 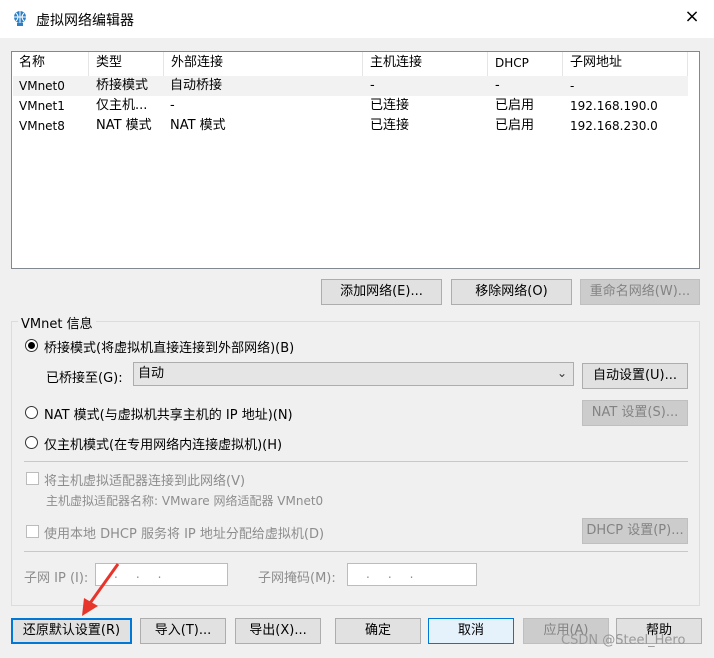 What do you see at coordinates (572, 86) in the screenshot?
I see `cell-subnet: -` at bounding box center [572, 86].